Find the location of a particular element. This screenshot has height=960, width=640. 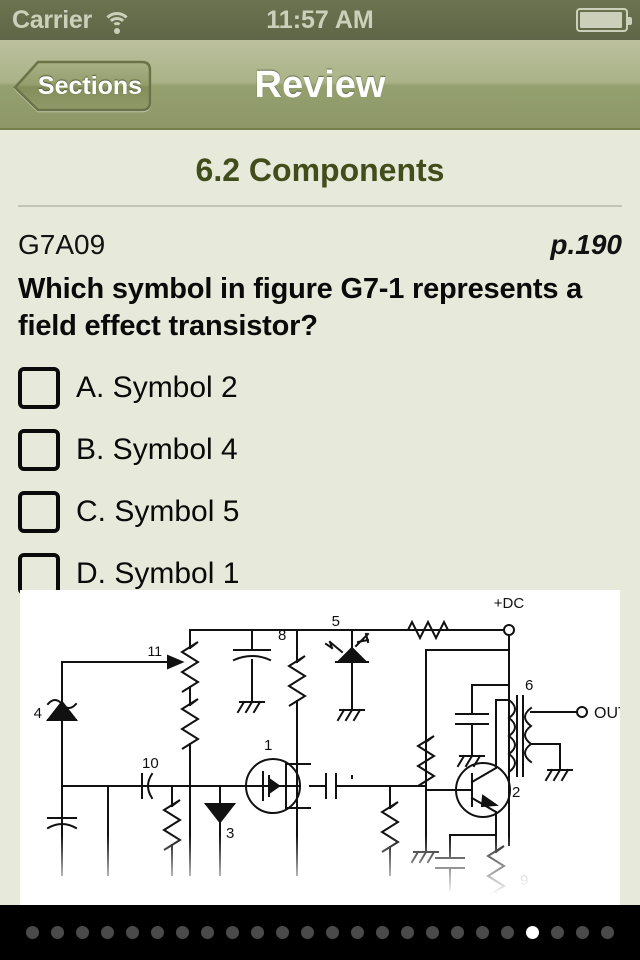

checkbox-c is located at coordinates (39, 512).